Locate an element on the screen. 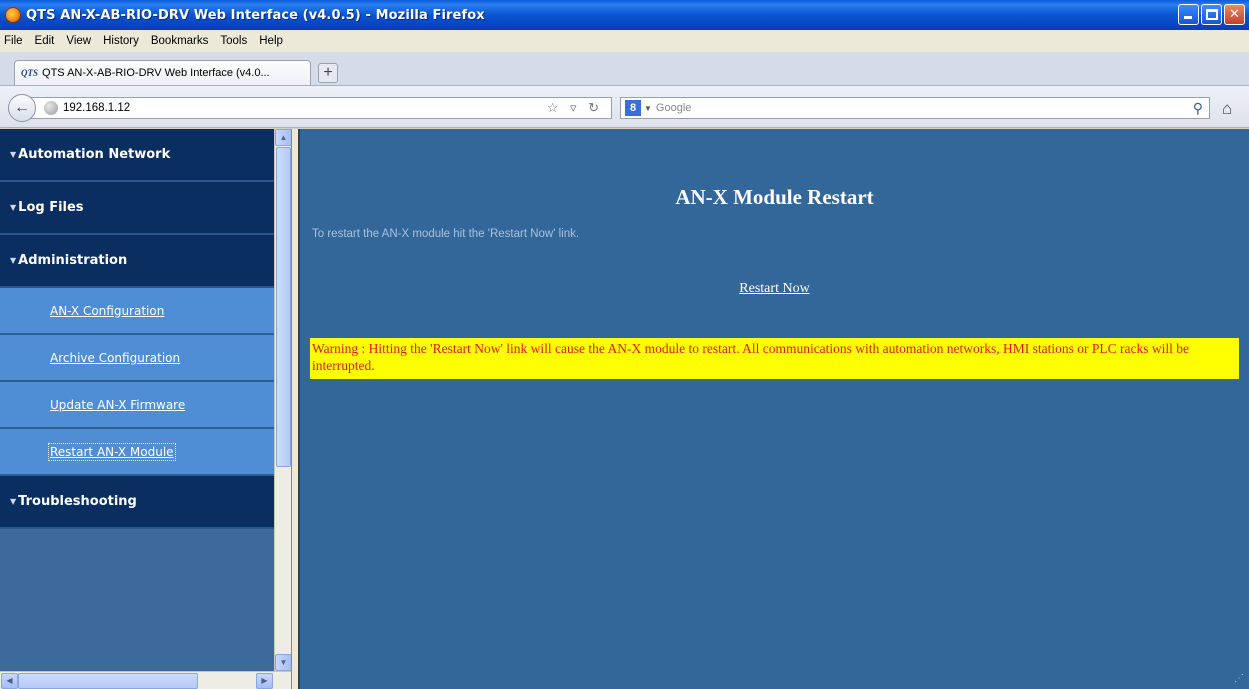 The height and width of the screenshot is (689, 1249). scroll-left-icon: ◀ is located at coordinates (9, 681).